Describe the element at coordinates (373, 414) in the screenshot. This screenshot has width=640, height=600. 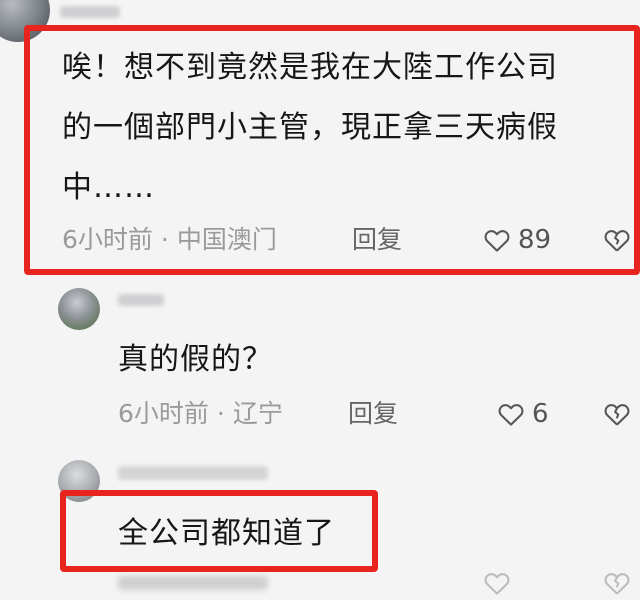
I see `reply-button: 回复` at that location.